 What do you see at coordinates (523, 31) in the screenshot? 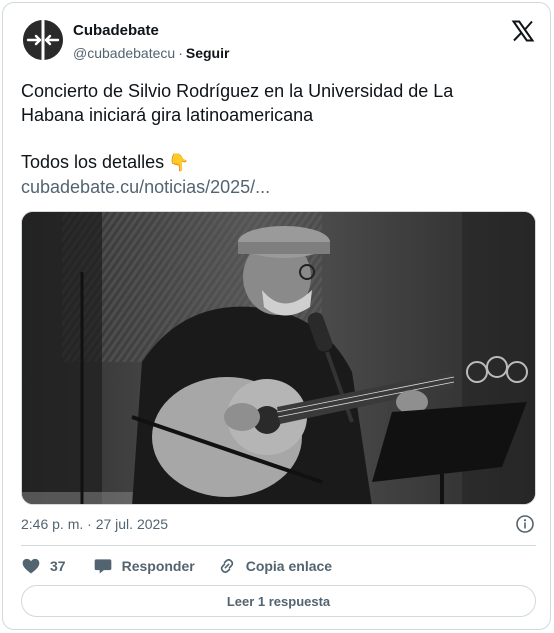
I see `x-logo-icon` at bounding box center [523, 31].